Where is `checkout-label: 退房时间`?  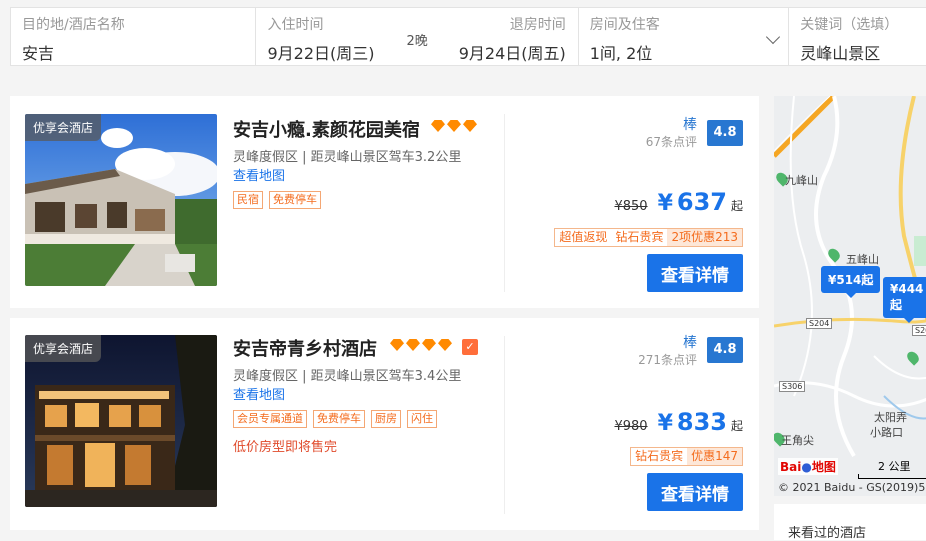
checkout-label: 退房时间 is located at coordinates (537, 25).